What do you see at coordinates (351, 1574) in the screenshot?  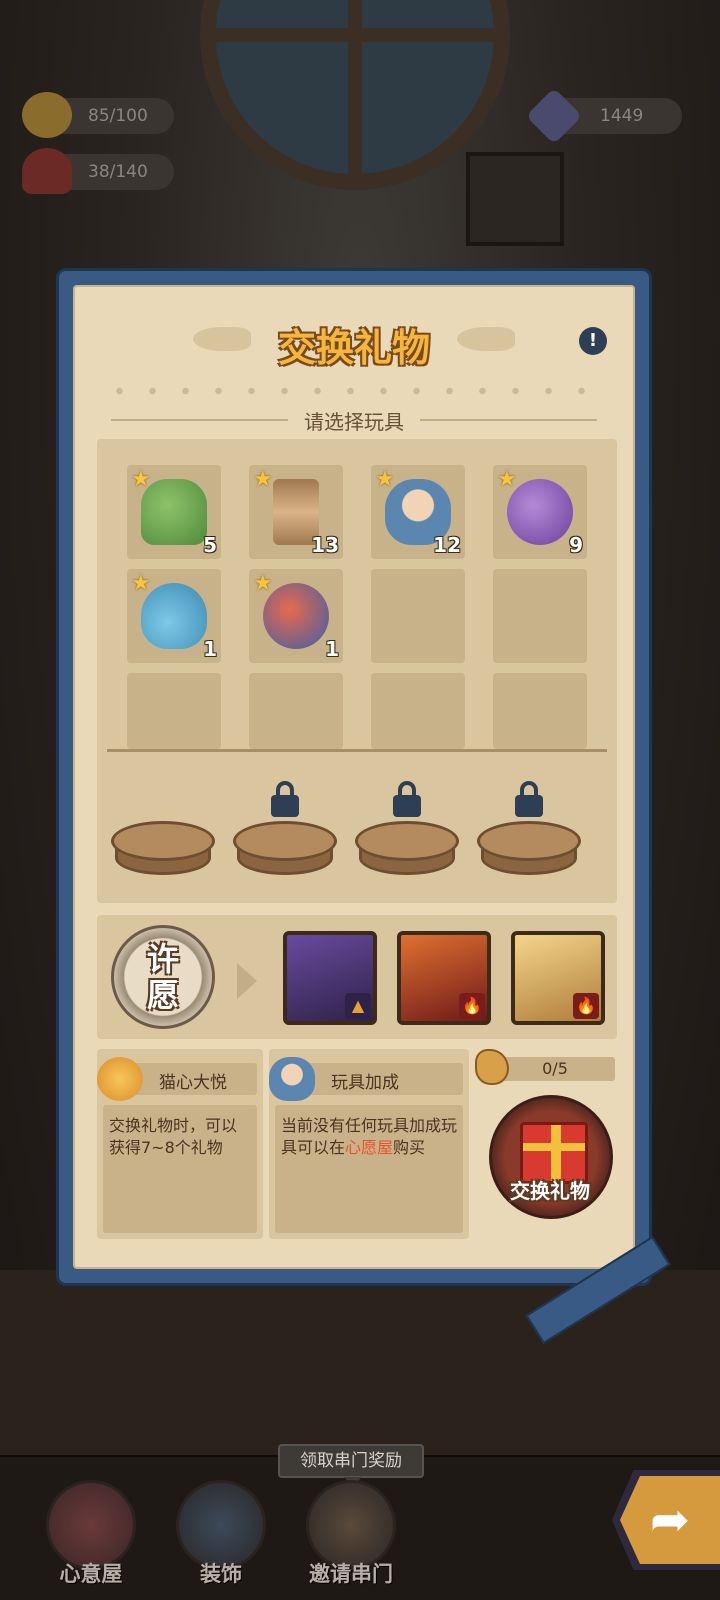 I see `nav-label: 邀请串门` at bounding box center [351, 1574].